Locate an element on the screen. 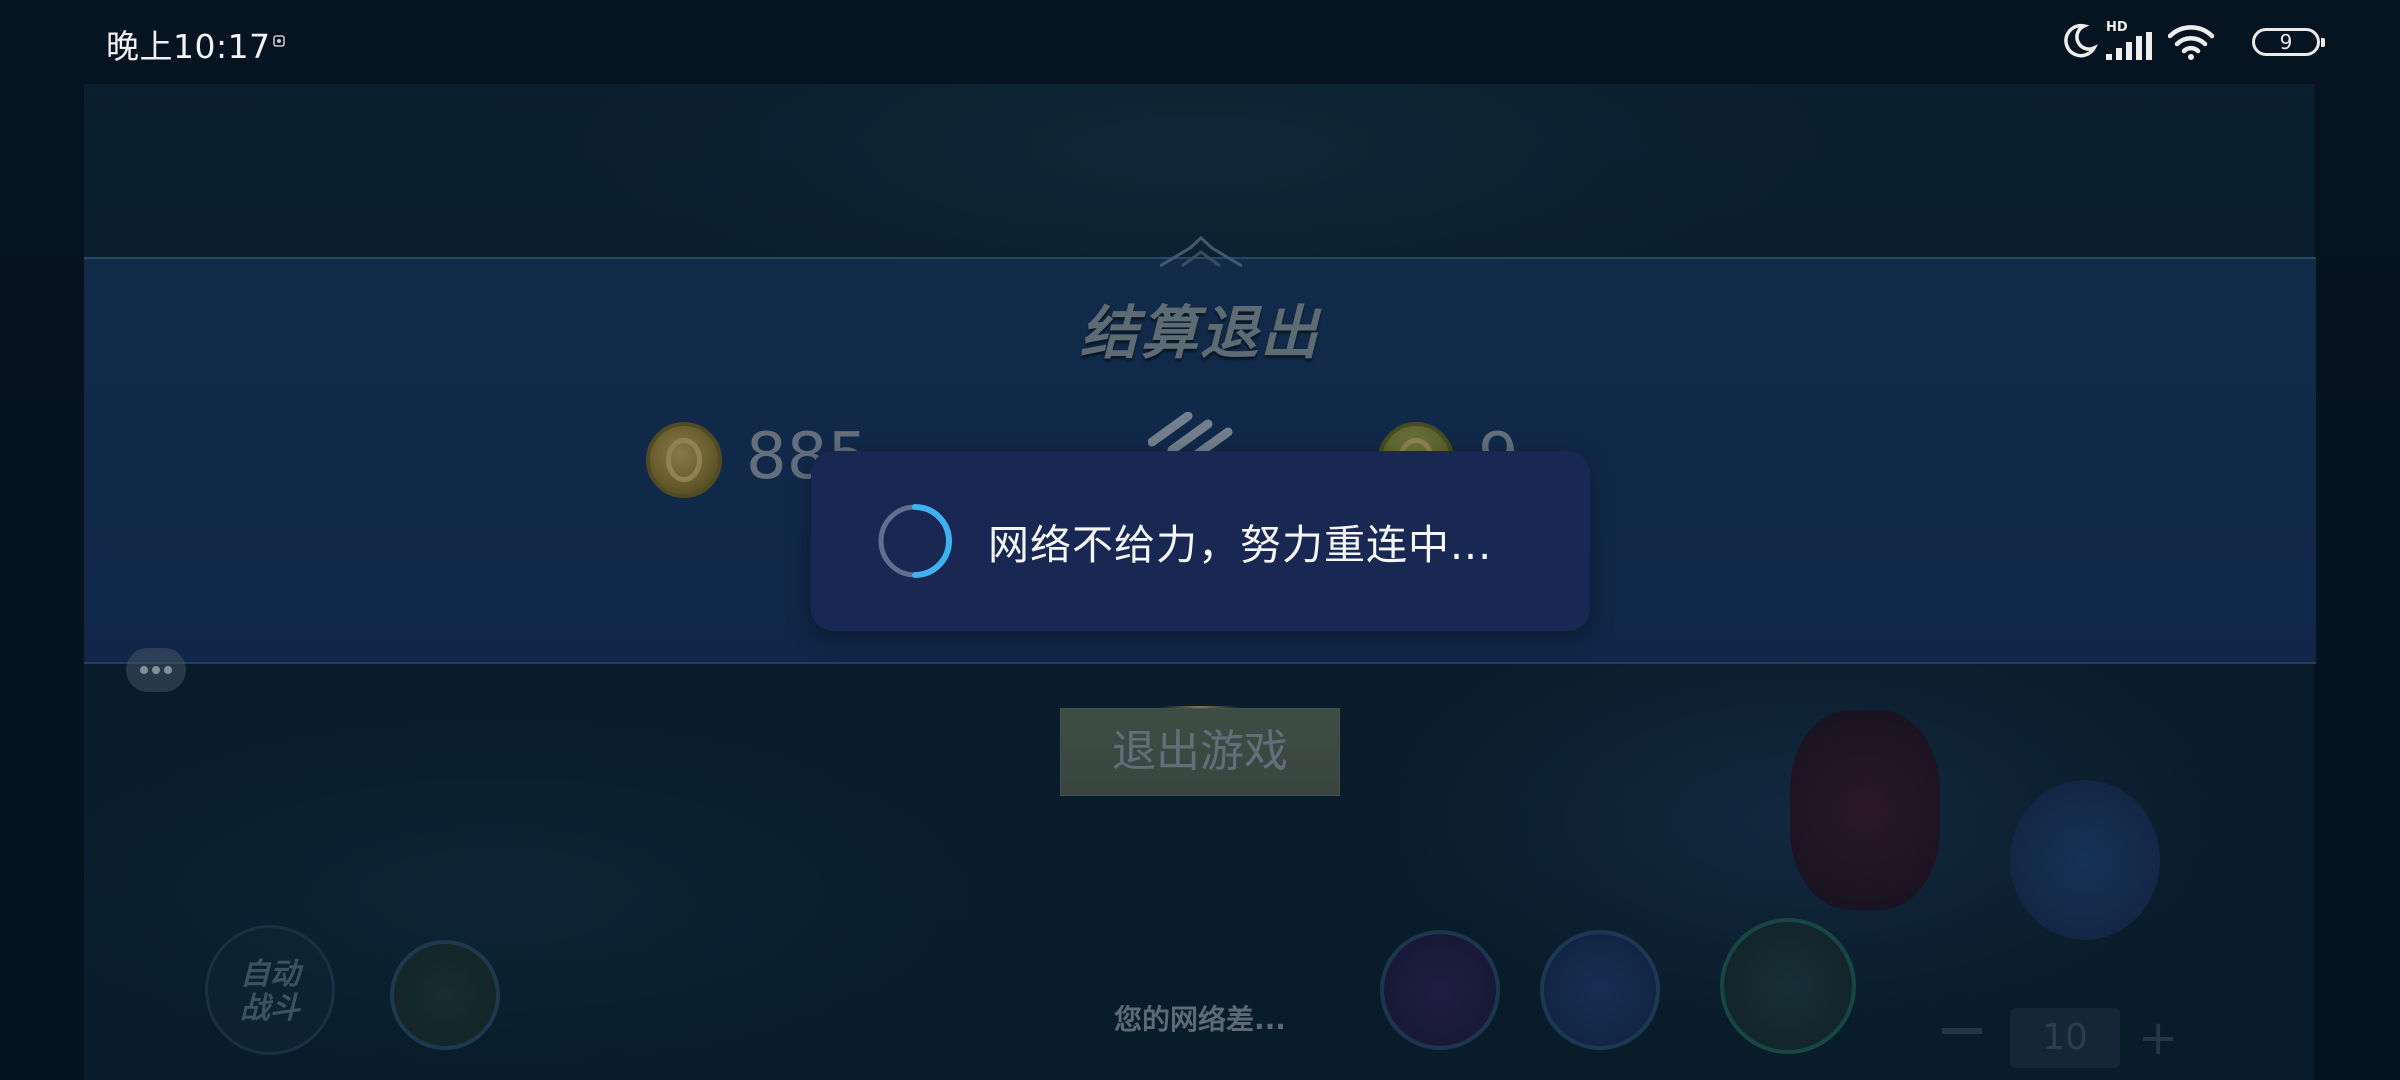  status-time: 晚上10:17 is located at coordinates (188, 46).